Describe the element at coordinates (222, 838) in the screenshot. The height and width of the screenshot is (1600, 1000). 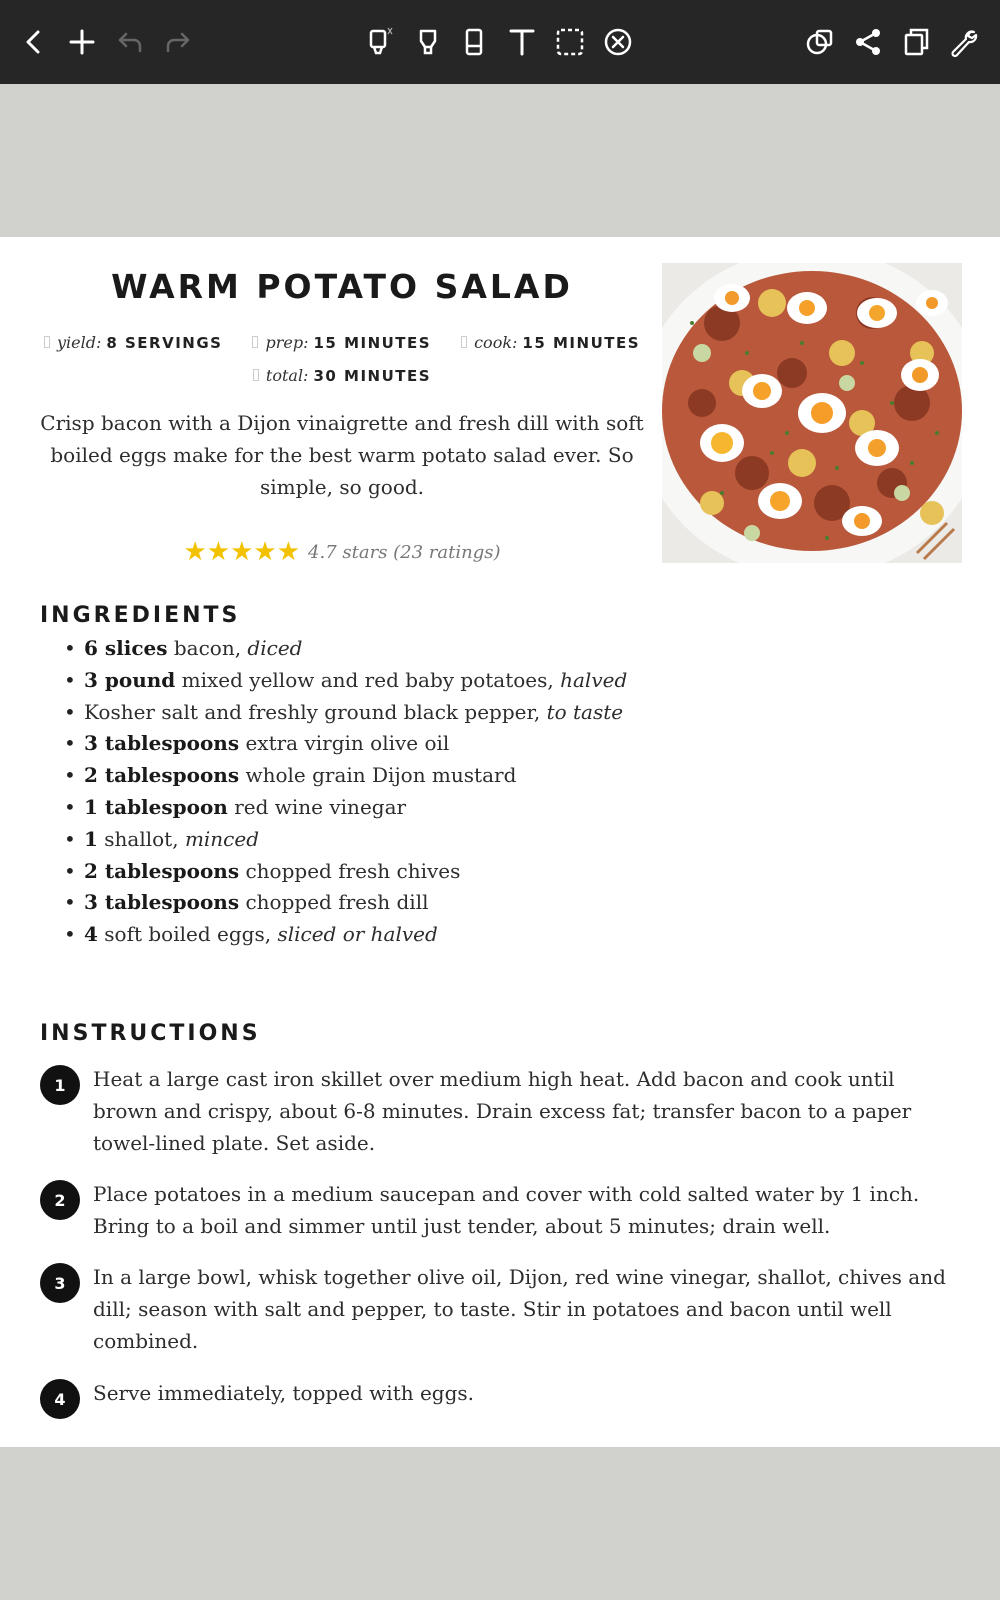
I see `ingredient-note: minced` at that location.